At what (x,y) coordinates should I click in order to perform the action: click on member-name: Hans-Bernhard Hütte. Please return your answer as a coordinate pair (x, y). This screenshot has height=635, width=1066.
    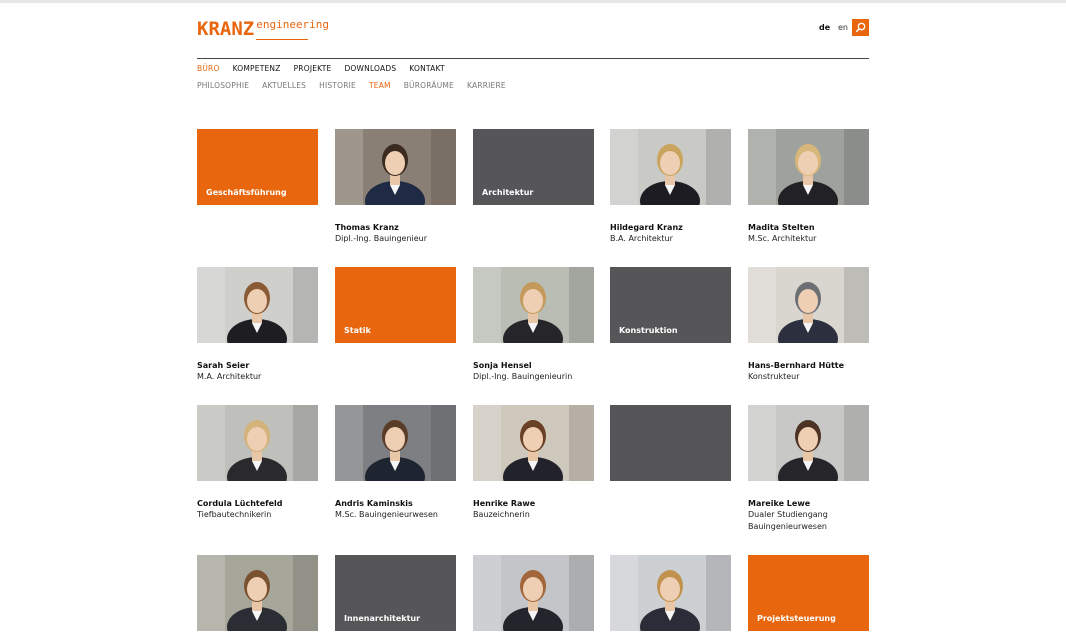
    Looking at the image, I should click on (796, 365).